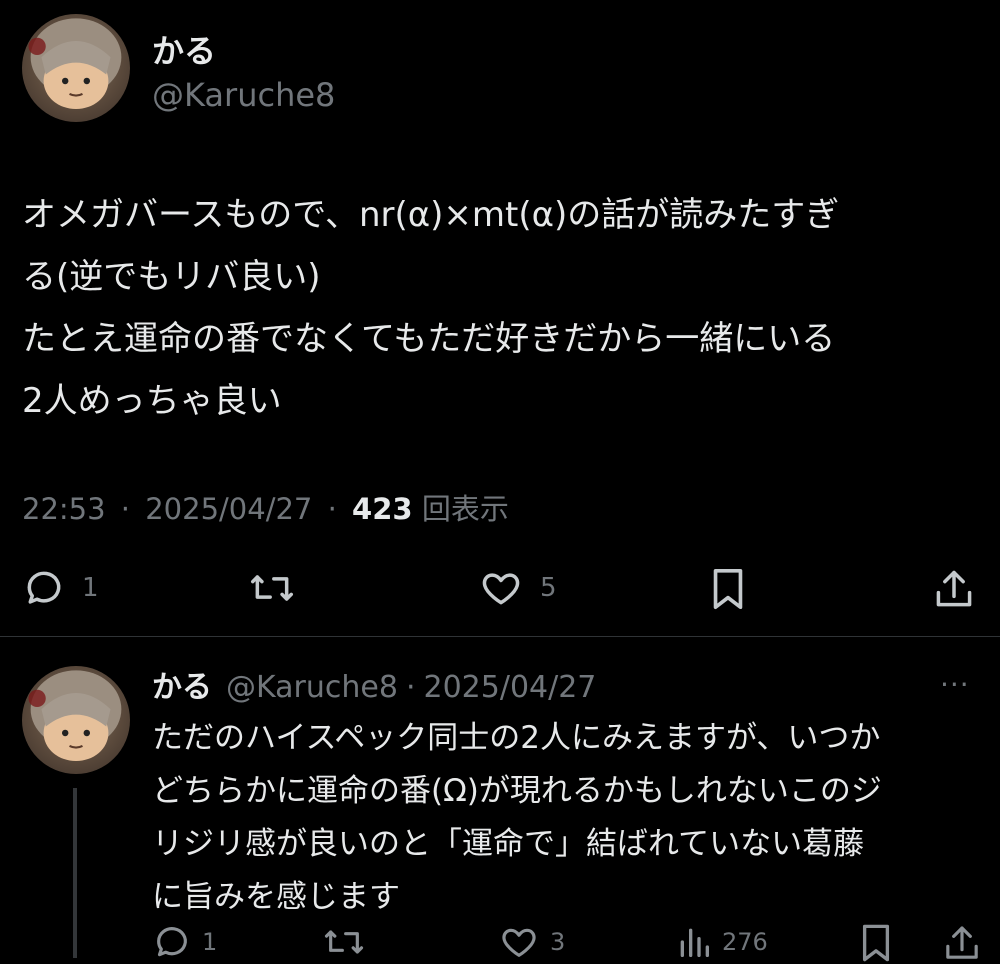 Image resolution: width=1000 pixels, height=964 pixels. What do you see at coordinates (210, 942) in the screenshot?
I see `reply-reply-count: 1` at bounding box center [210, 942].